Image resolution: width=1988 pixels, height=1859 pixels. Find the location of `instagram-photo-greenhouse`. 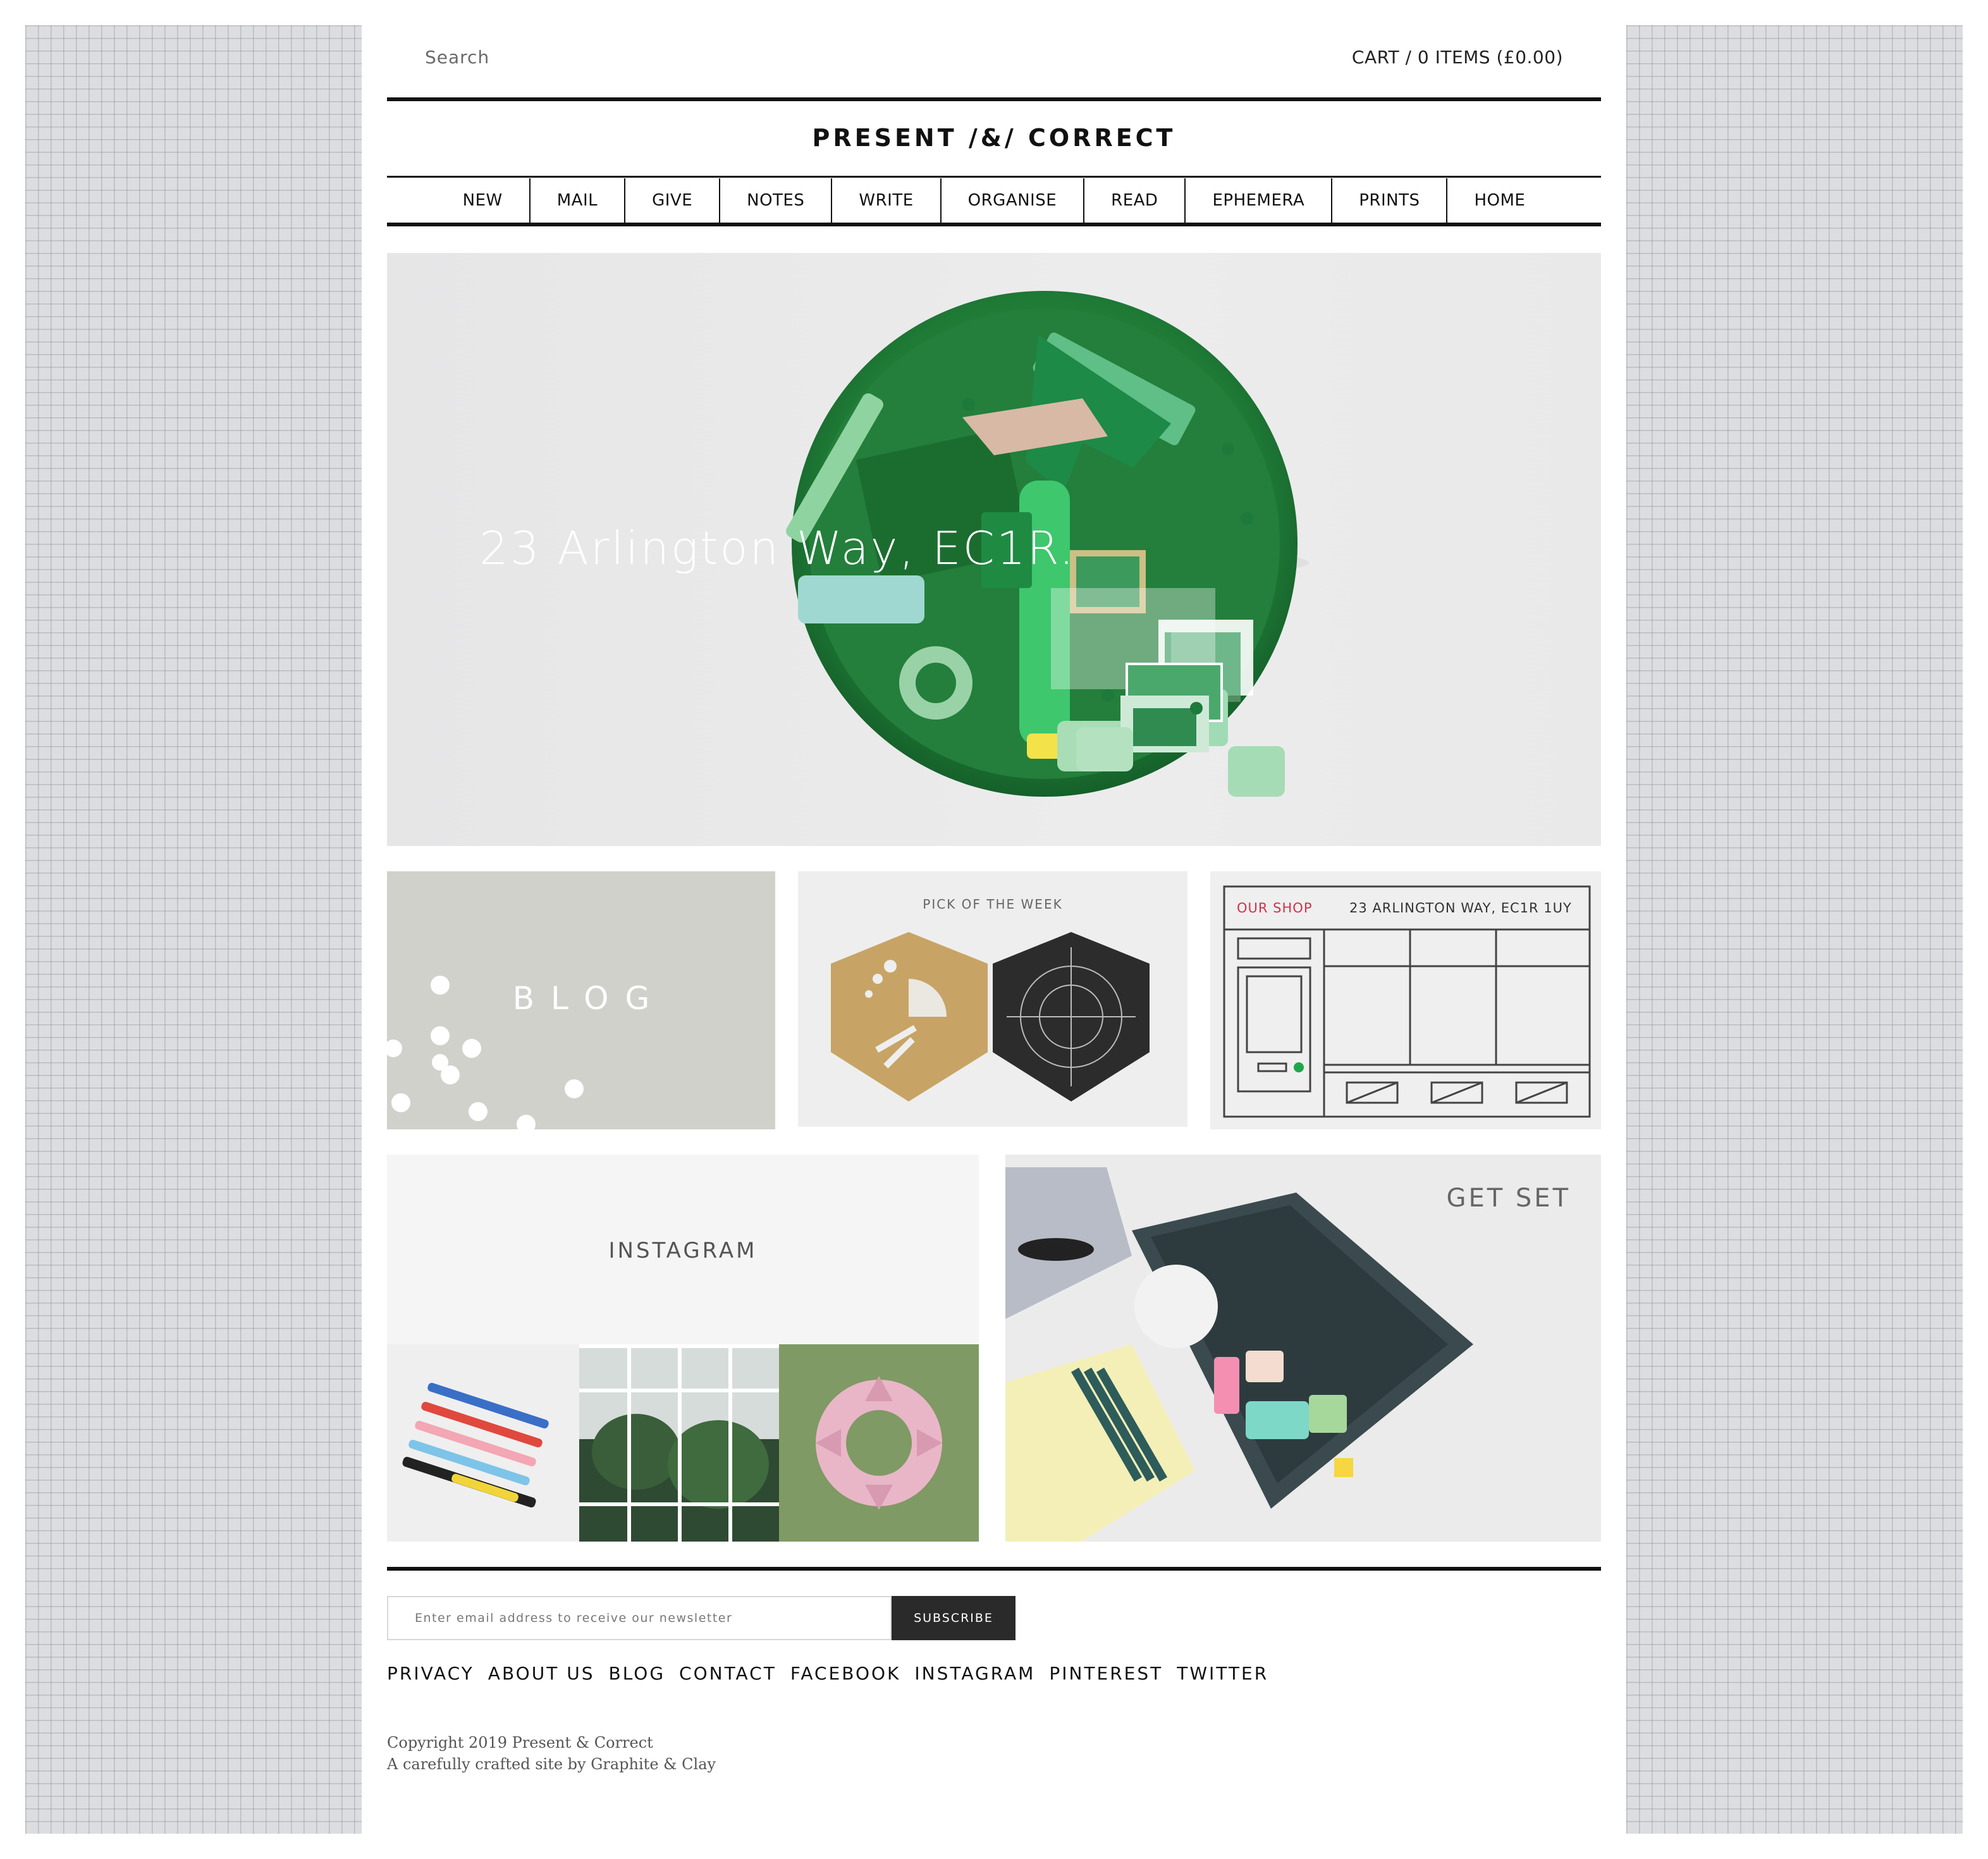

instagram-photo-greenhouse is located at coordinates (679, 1443).